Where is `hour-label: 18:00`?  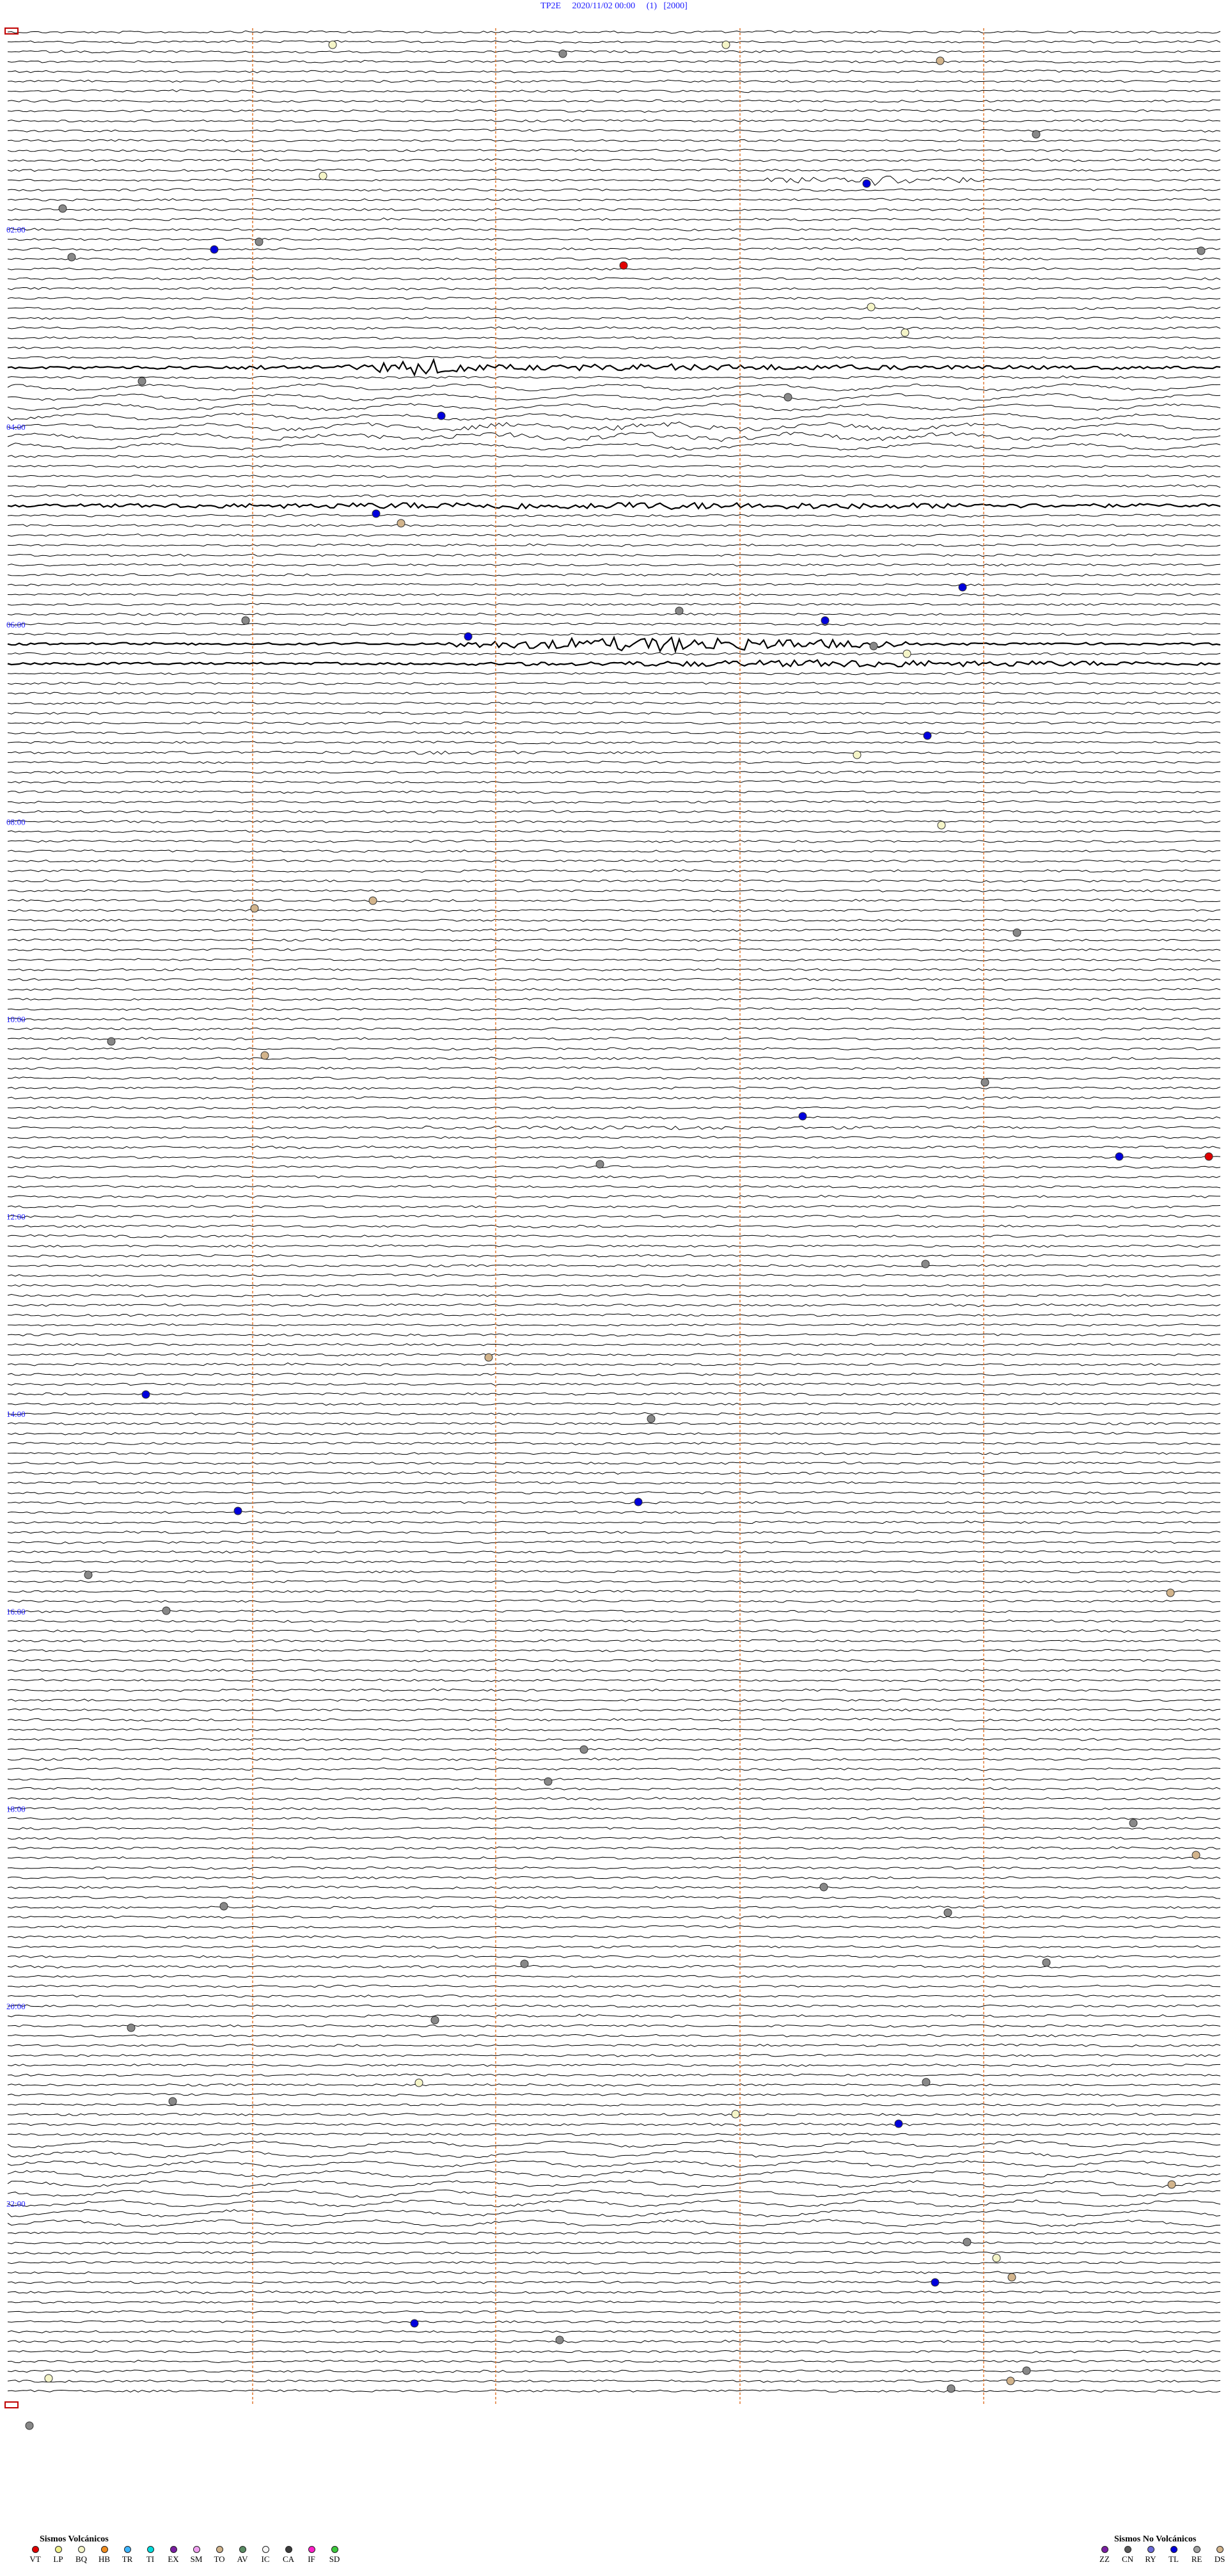 hour-label: 18:00 is located at coordinates (16, 1808).